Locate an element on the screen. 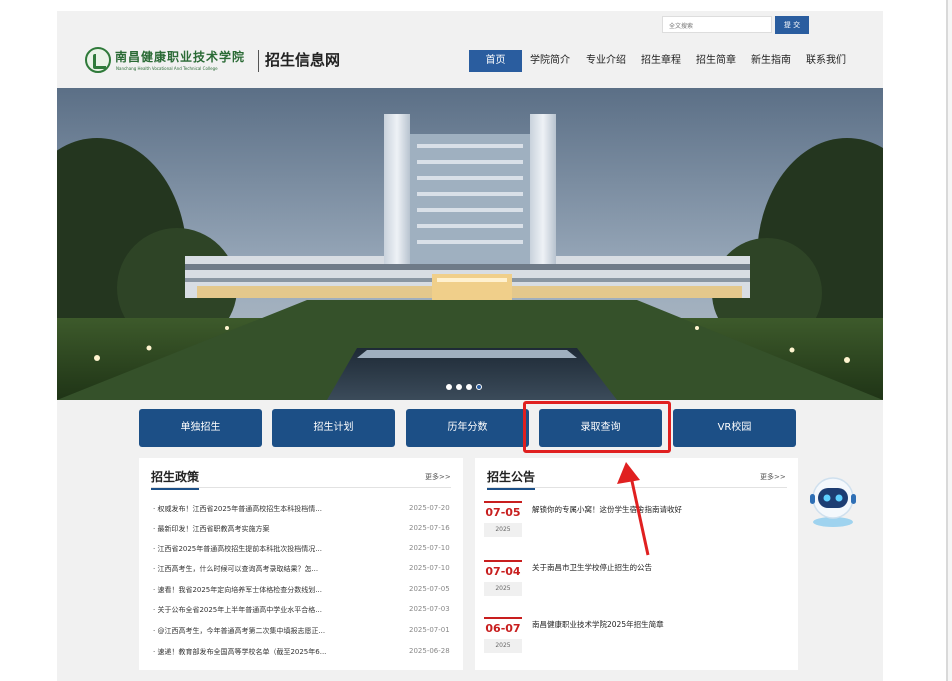  quick-link-vr-campus: VR校园 is located at coordinates (734, 428).